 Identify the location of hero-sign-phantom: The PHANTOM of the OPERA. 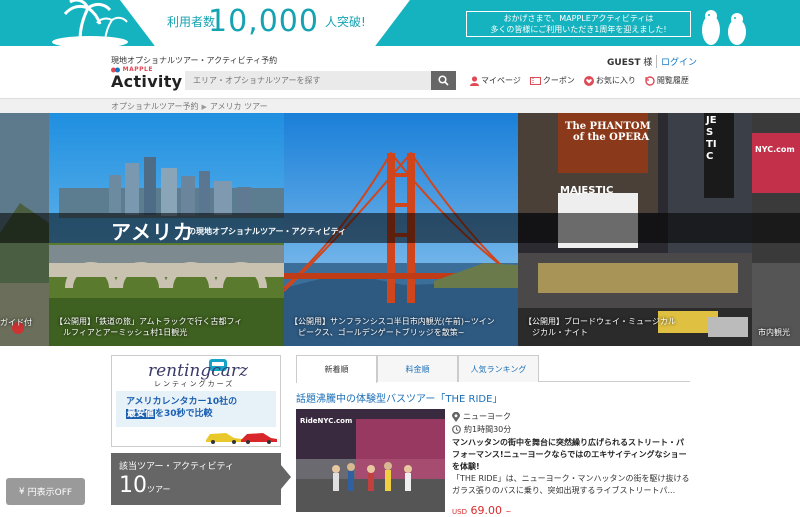
(608, 132).